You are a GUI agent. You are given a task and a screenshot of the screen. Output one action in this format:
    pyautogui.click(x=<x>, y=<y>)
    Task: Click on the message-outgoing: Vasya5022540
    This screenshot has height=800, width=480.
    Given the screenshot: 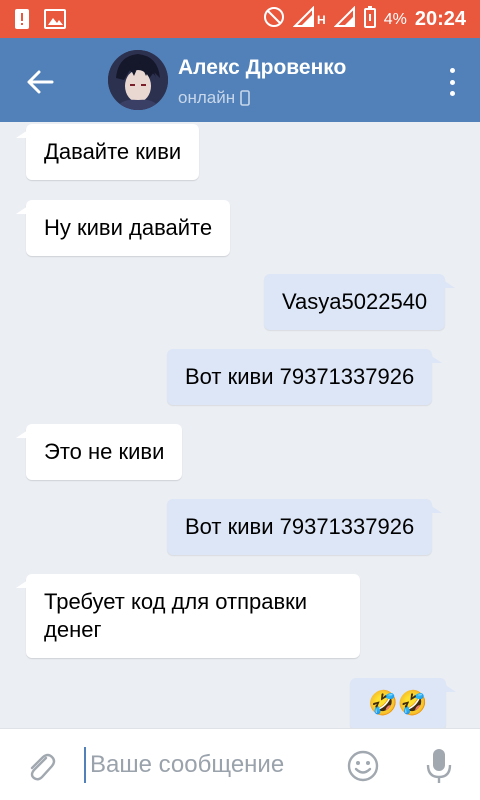 What is the action you would take?
    pyautogui.click(x=360, y=302)
    